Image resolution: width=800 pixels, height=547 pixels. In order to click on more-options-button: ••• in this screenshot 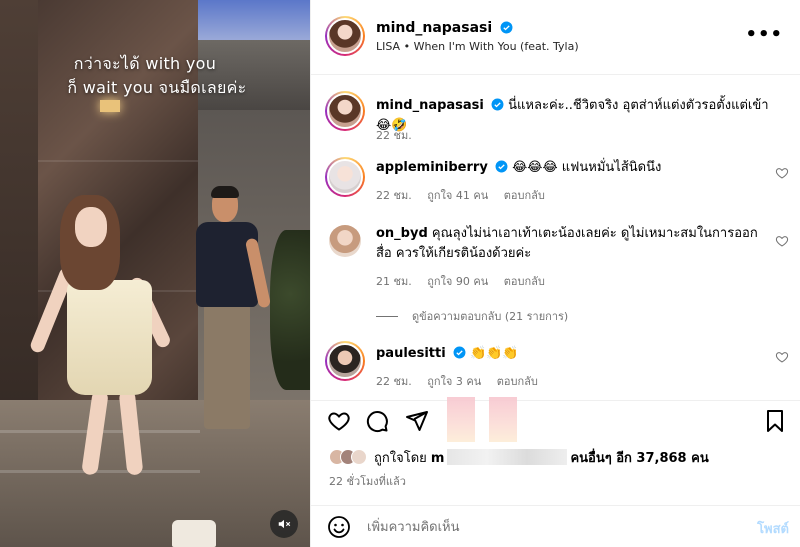, I will do `click(764, 34)`.